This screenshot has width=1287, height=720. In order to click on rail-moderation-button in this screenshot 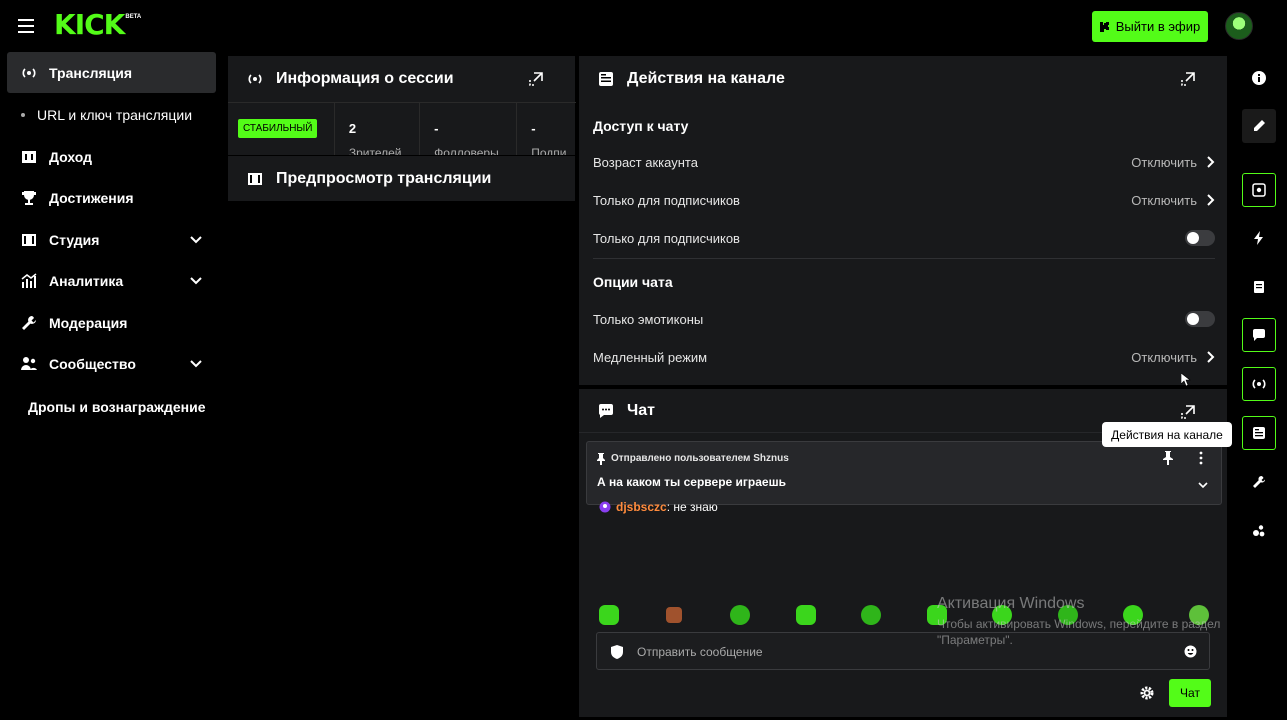, I will do `click(1259, 482)`.